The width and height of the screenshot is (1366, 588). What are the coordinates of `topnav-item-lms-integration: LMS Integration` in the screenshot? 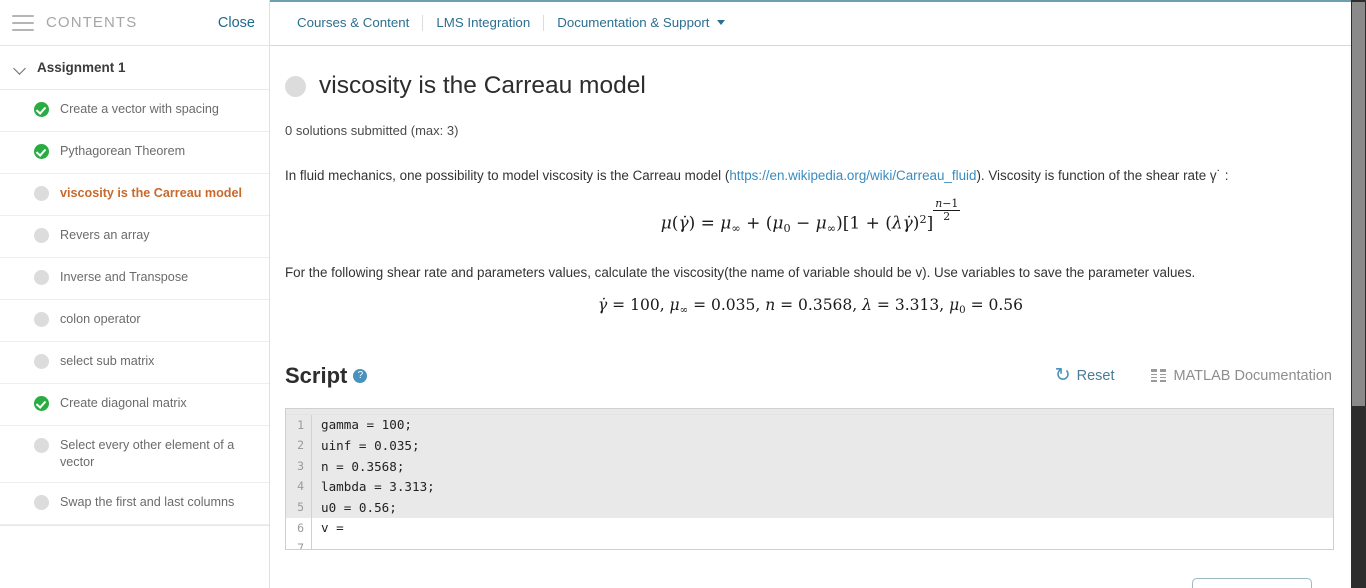 It's located at (484, 22).